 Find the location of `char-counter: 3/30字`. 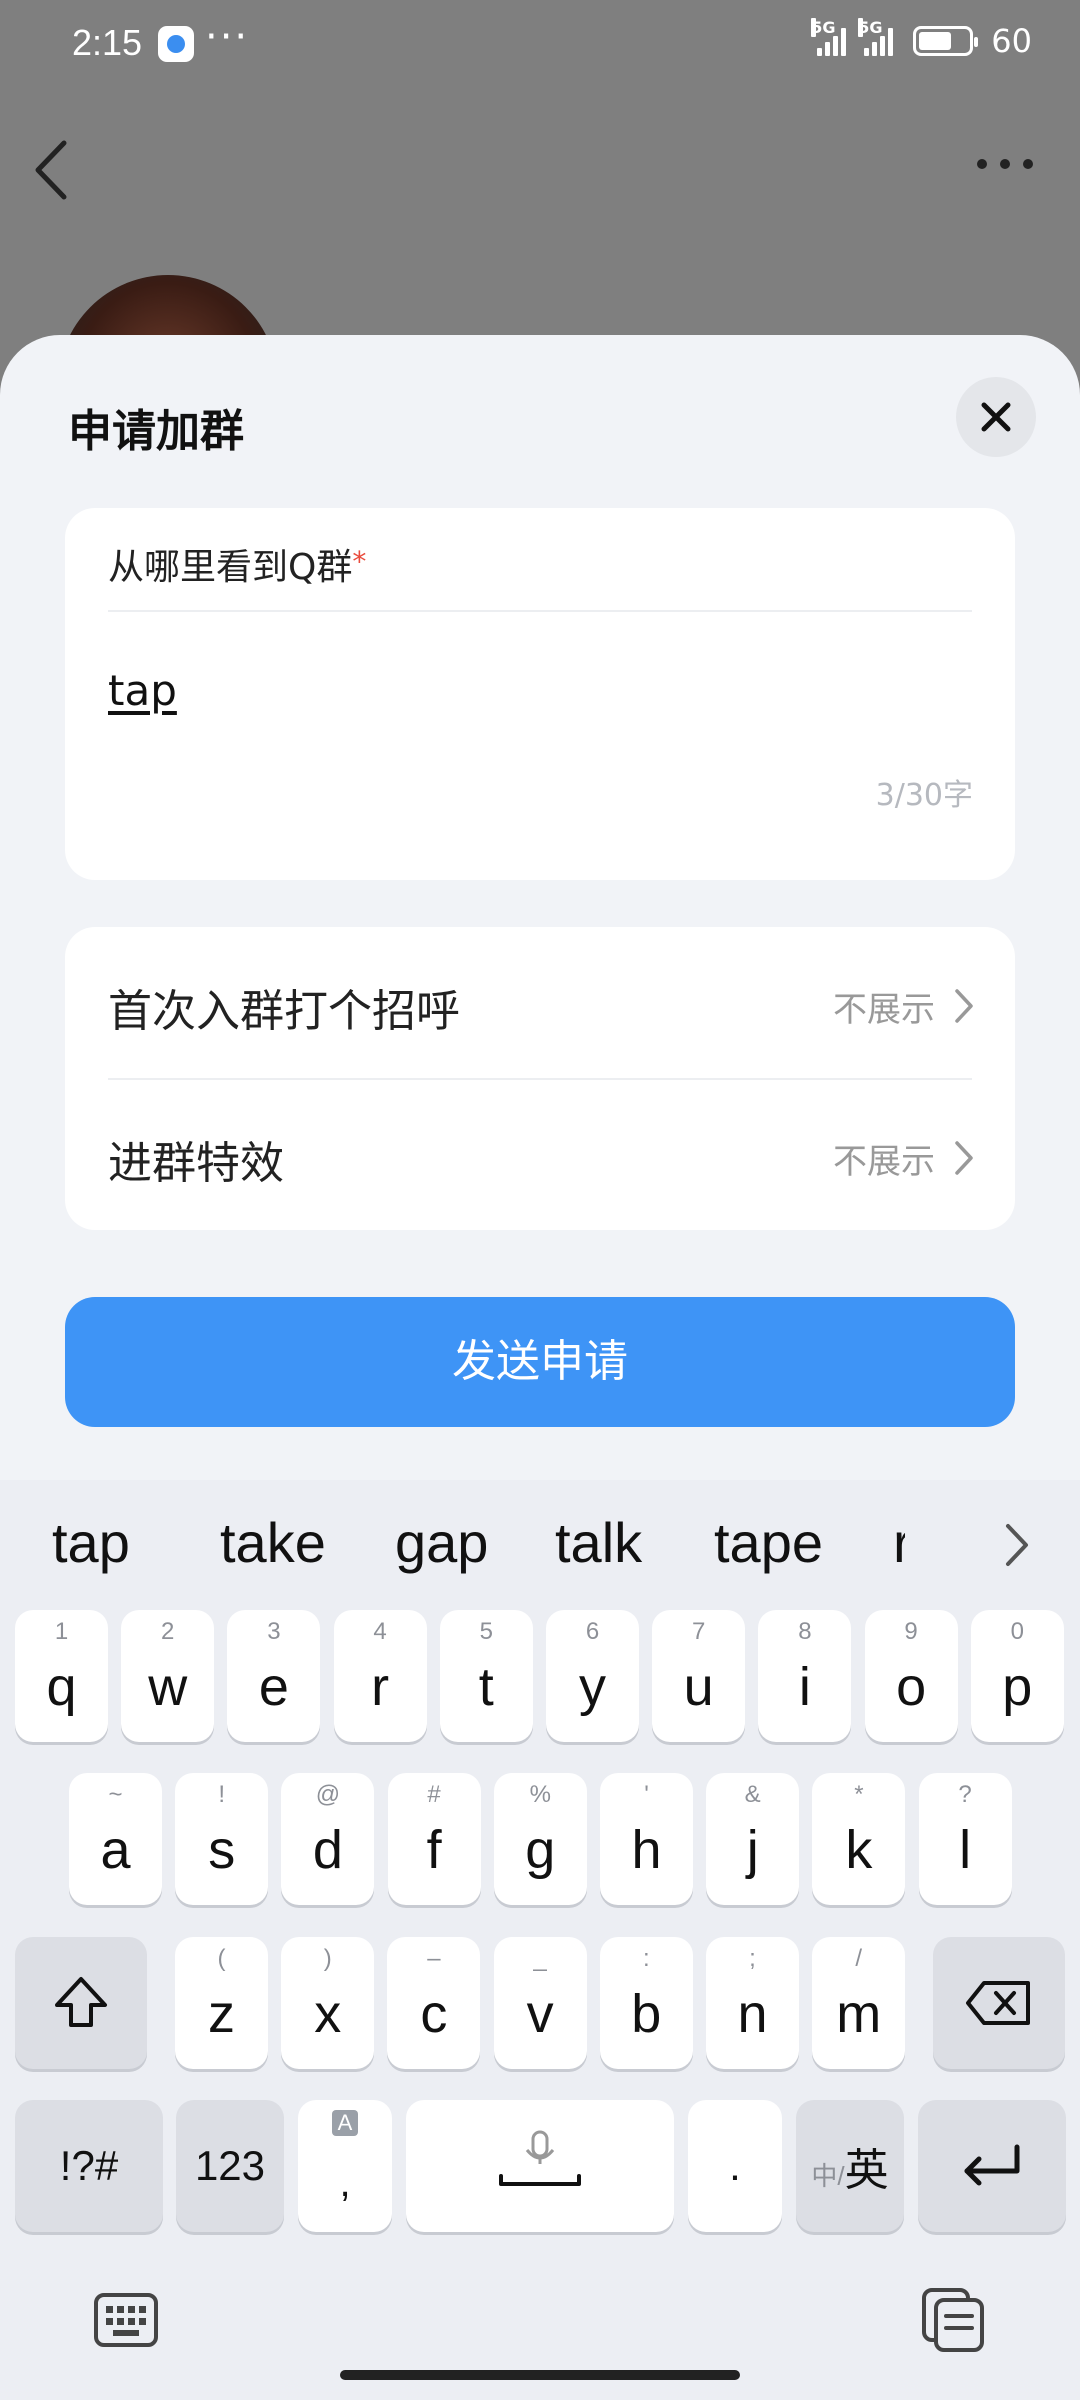

char-counter: 3/30字 is located at coordinates (924, 795).